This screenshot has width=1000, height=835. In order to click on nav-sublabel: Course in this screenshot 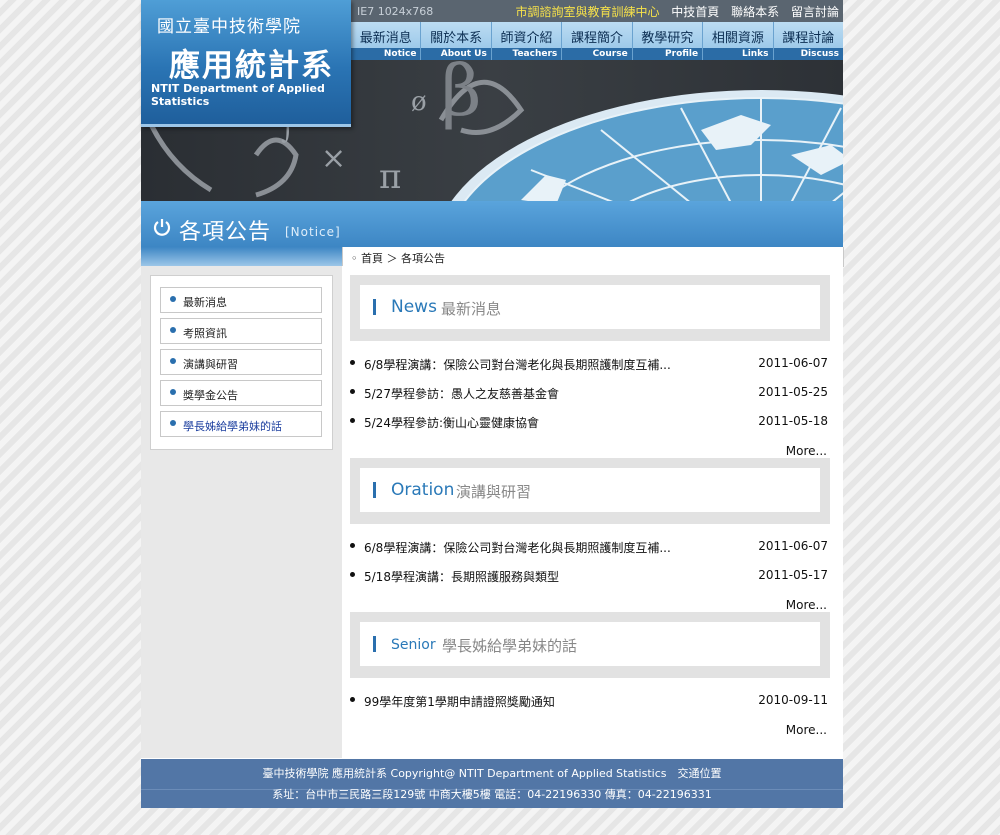, I will do `click(597, 54)`.